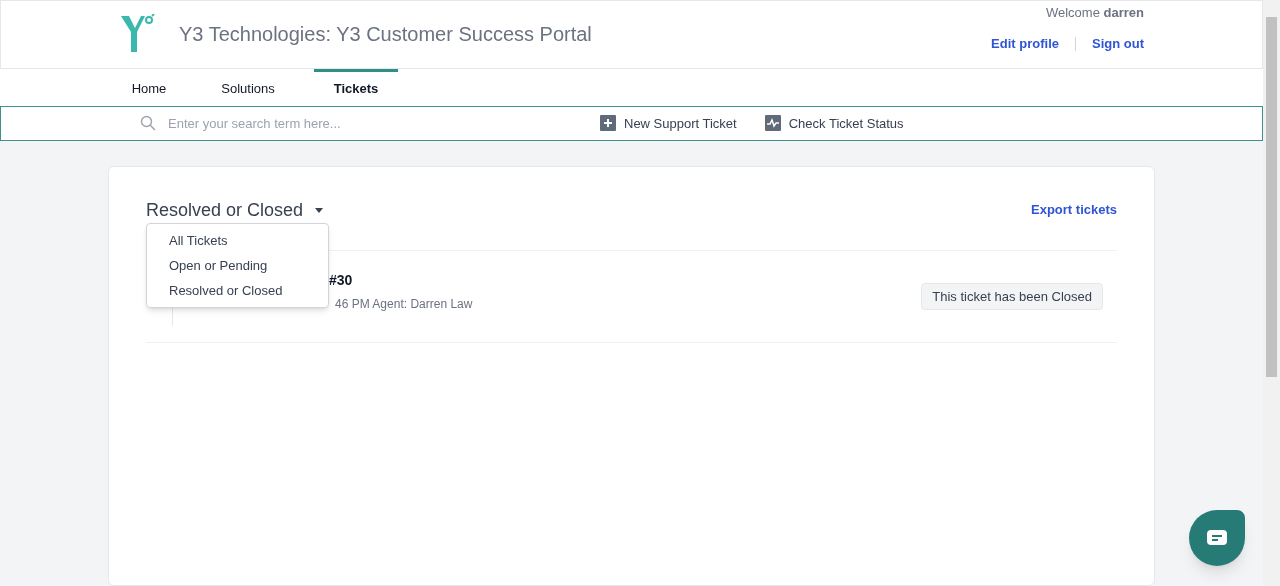  Describe the element at coordinates (248, 87) in the screenshot. I see `nav-tab: Solutions` at that location.